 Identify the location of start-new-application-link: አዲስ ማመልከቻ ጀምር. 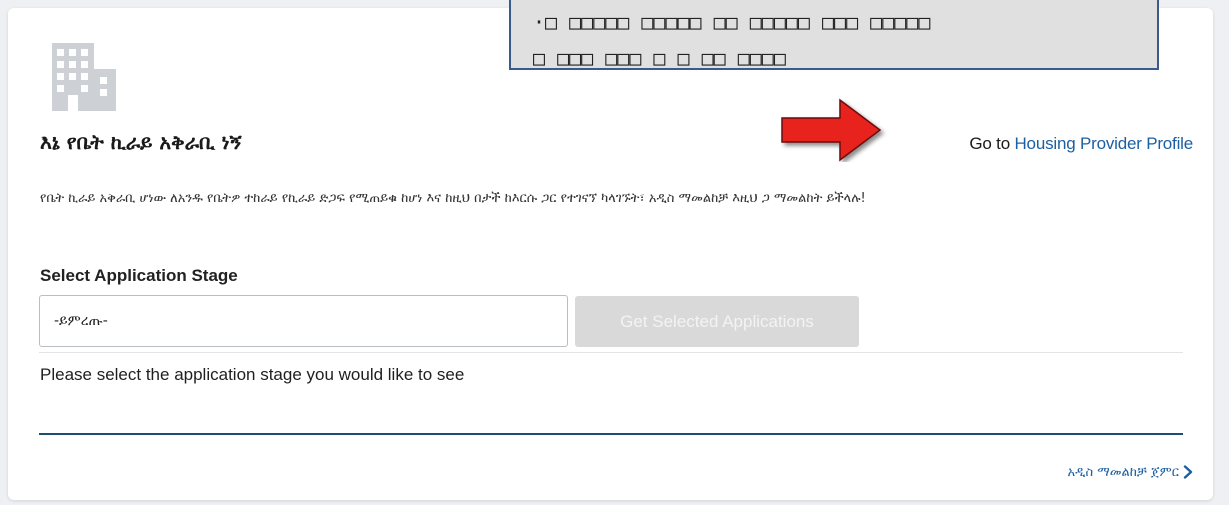
(1123, 472).